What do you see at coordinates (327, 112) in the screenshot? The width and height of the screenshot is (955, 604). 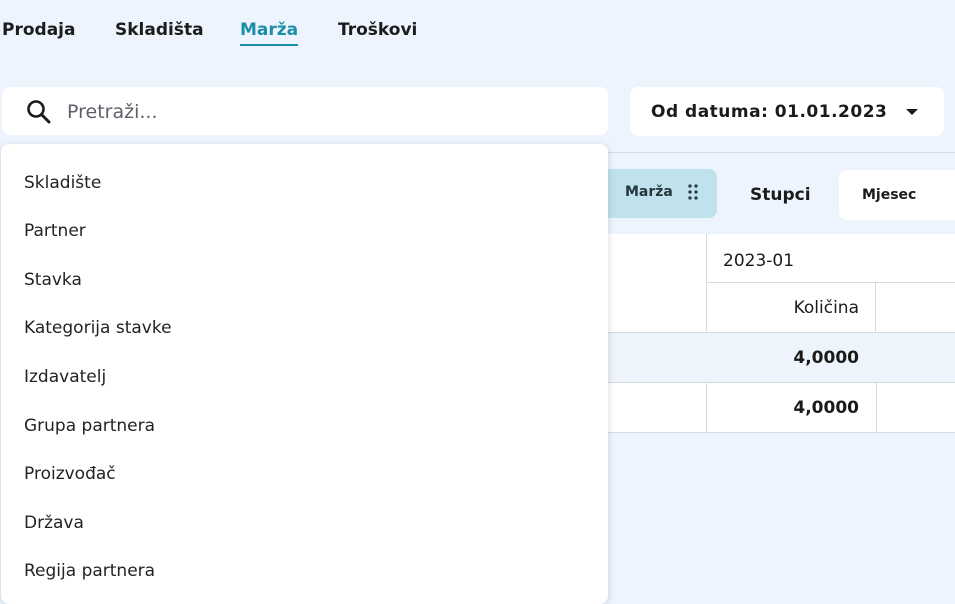 I see `search-input` at bounding box center [327, 112].